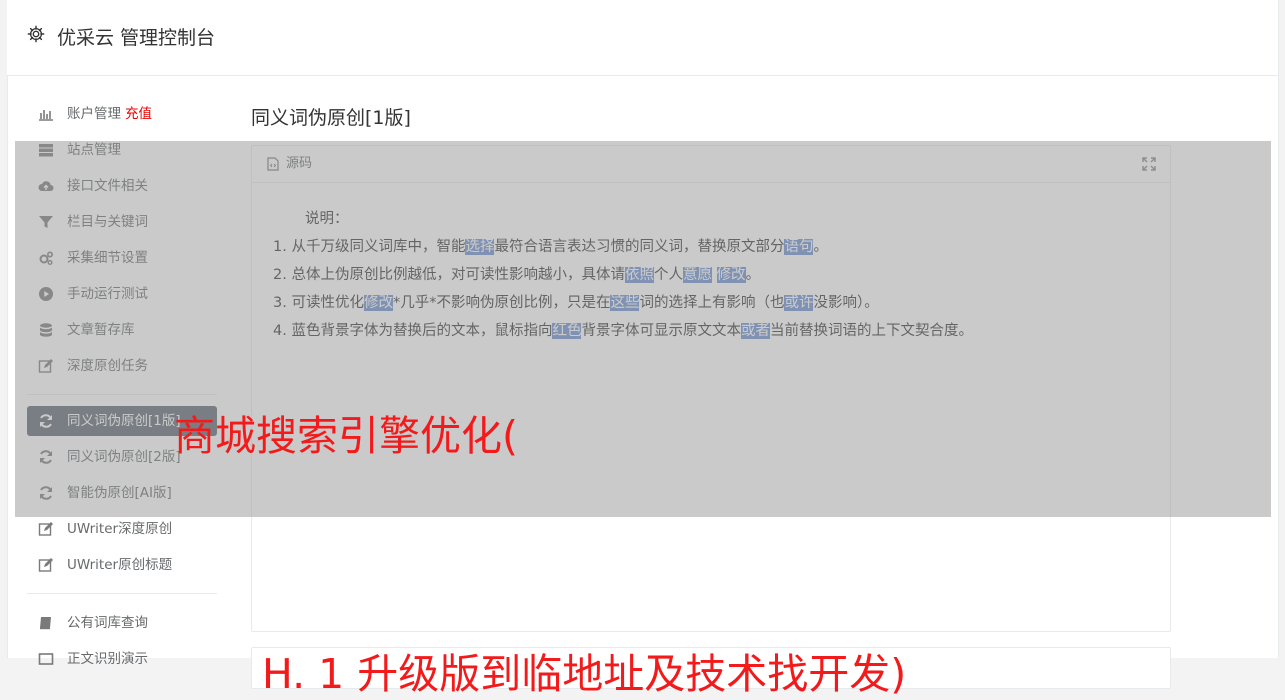 The width and height of the screenshot is (1285, 700). I want to click on nav-label: 正文识别演示, so click(107, 659).